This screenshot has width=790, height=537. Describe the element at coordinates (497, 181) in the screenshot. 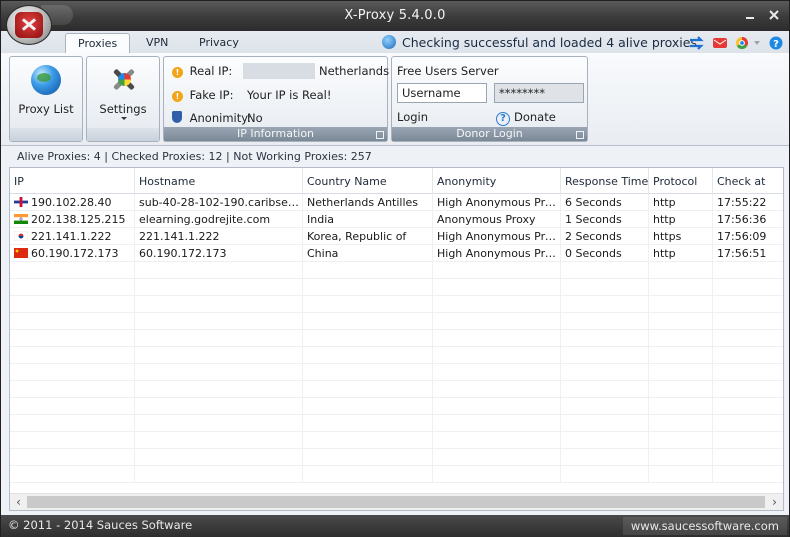

I see `column-header-anonymity: Anonymity` at that location.